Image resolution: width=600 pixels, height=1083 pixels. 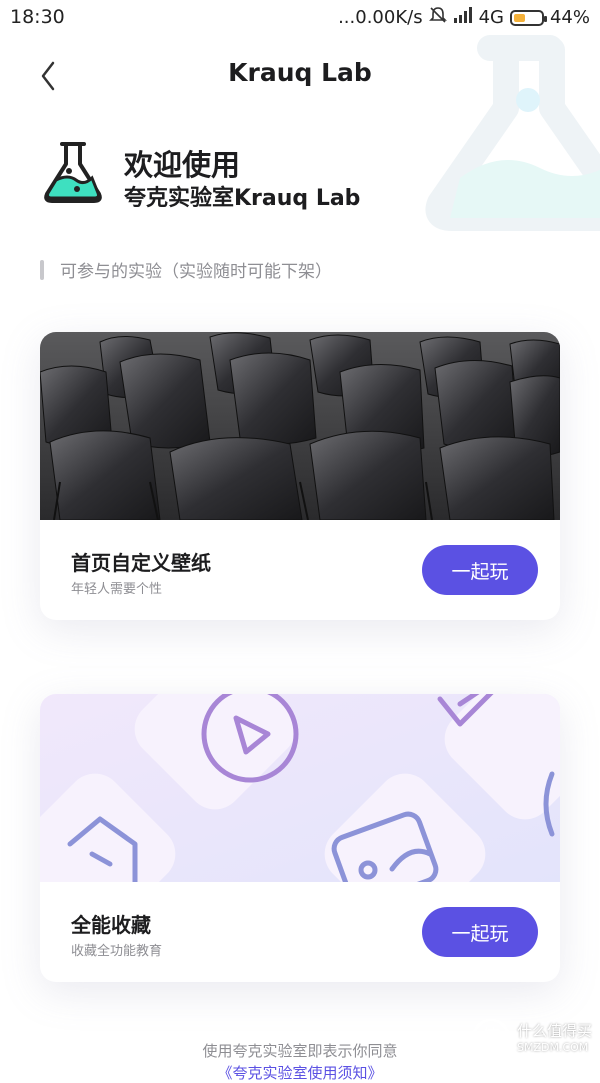 I want to click on status-indicators: ...0.00K/s 4G 44%, so click(x=464, y=17).